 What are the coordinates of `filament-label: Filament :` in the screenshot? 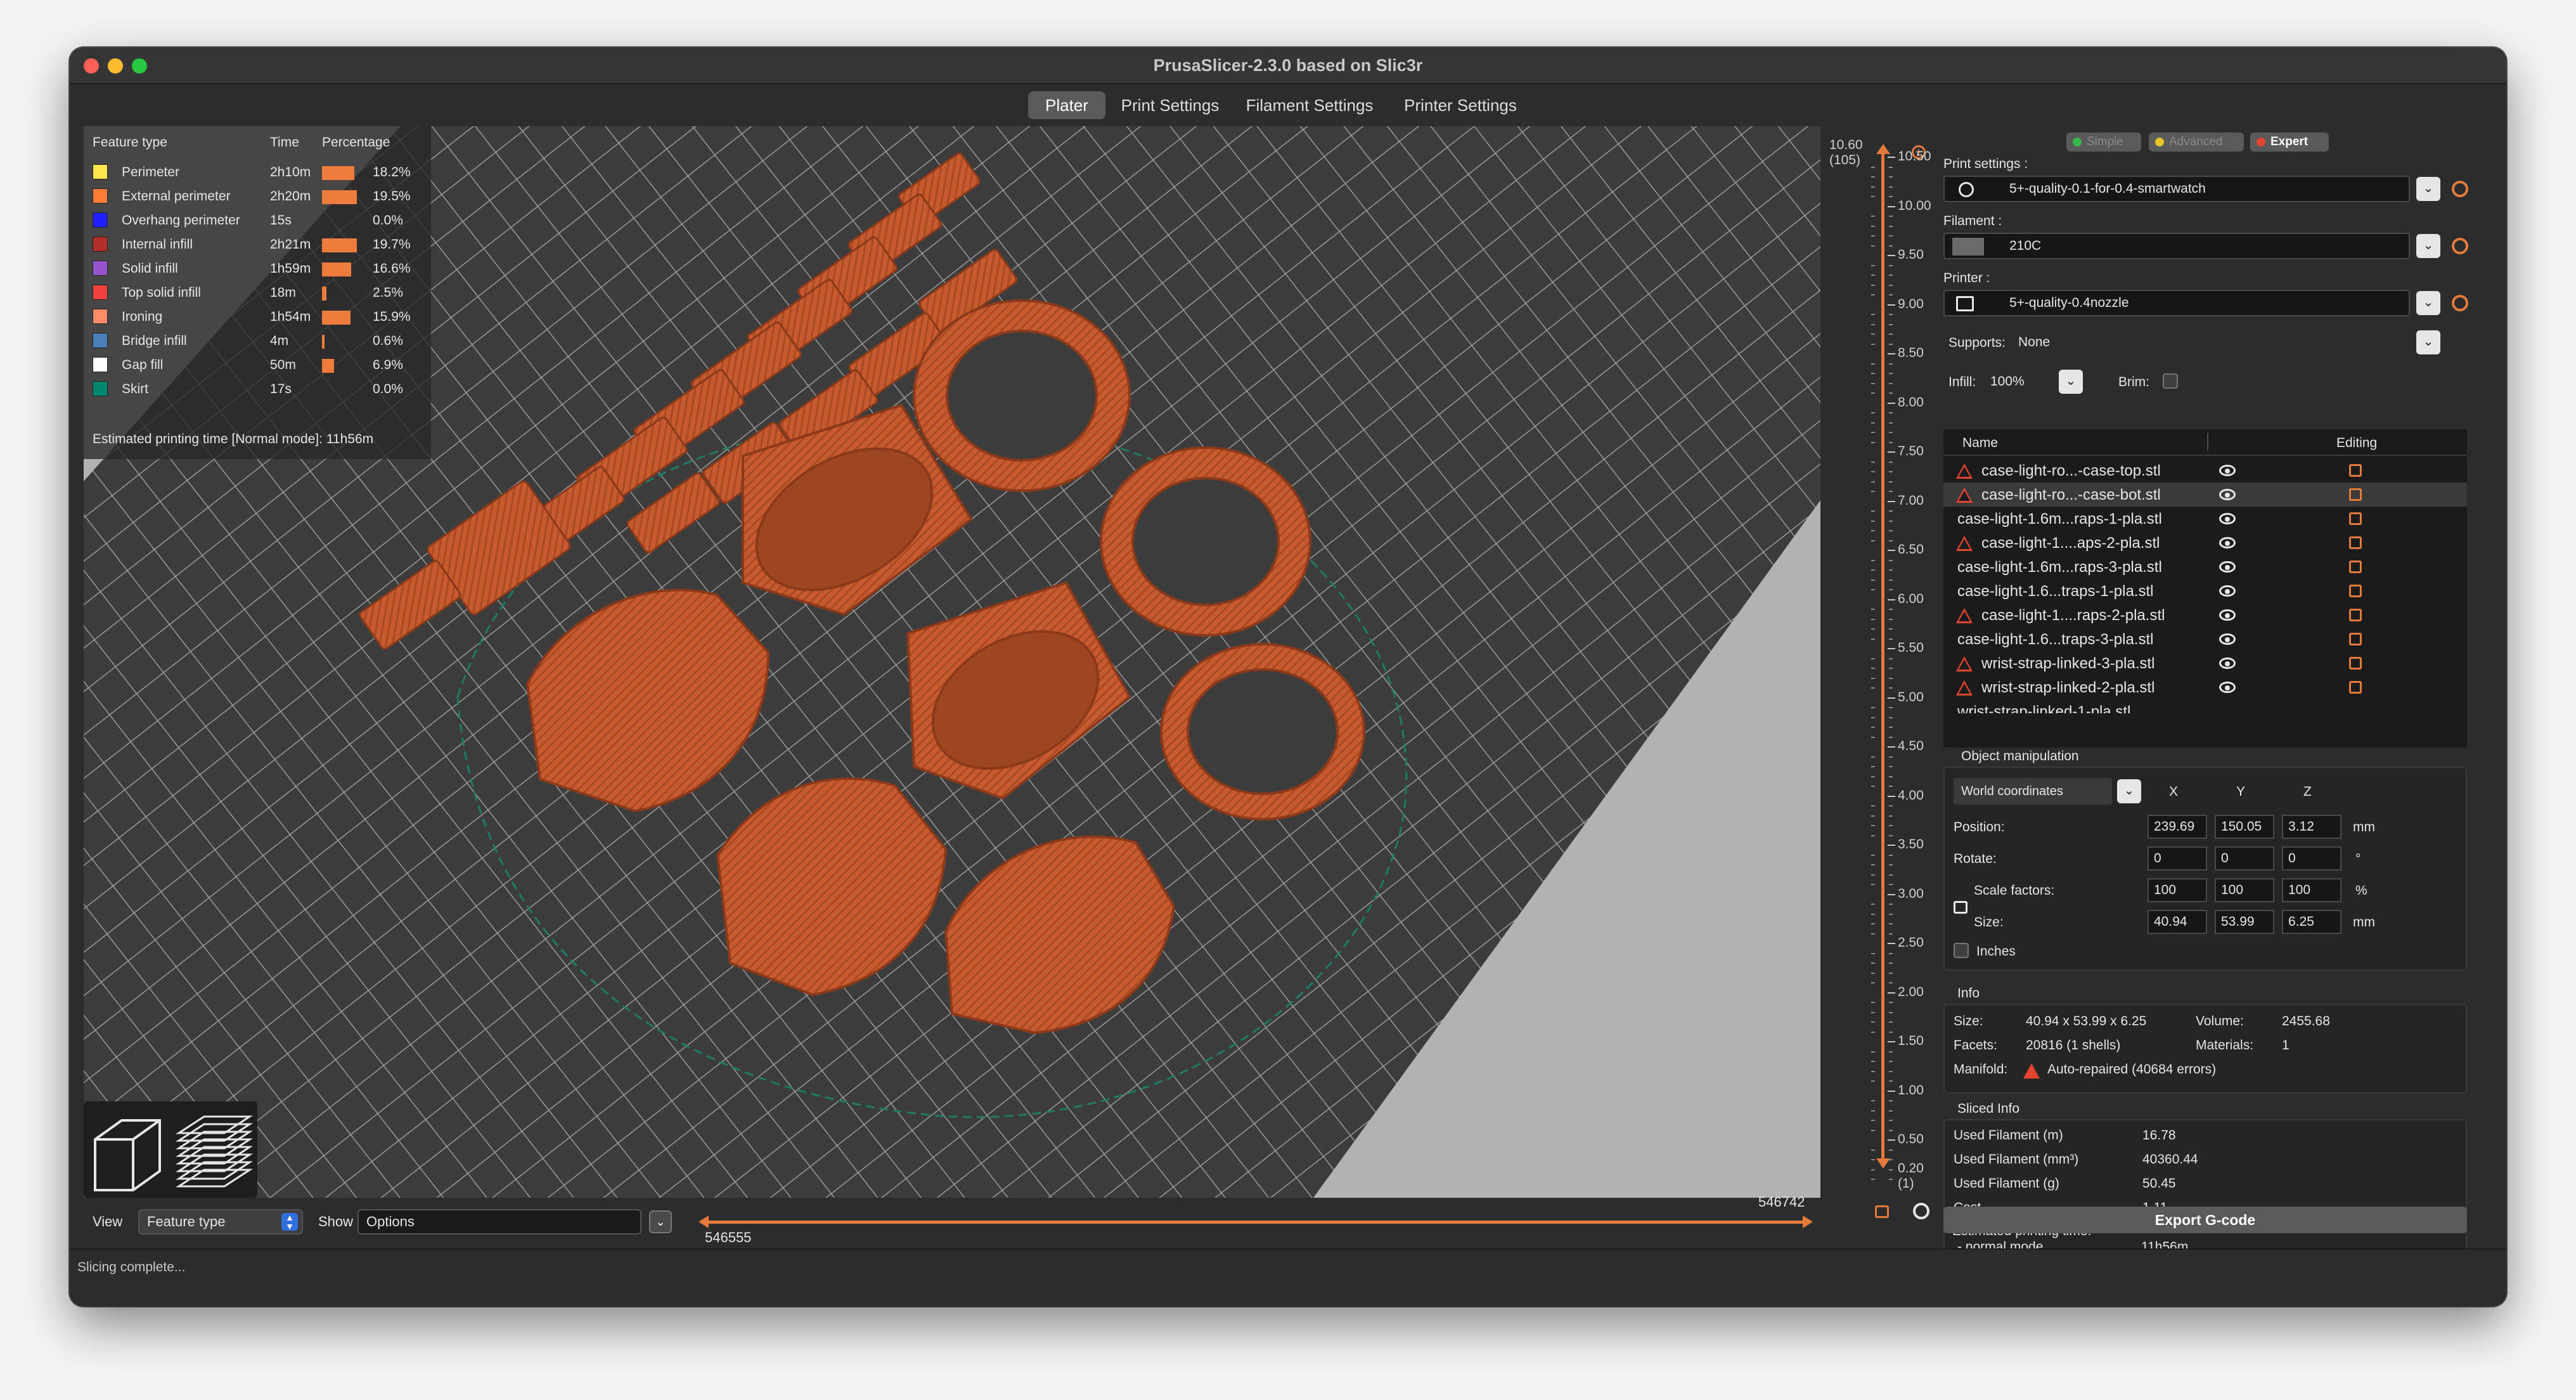 It's located at (1972, 221).